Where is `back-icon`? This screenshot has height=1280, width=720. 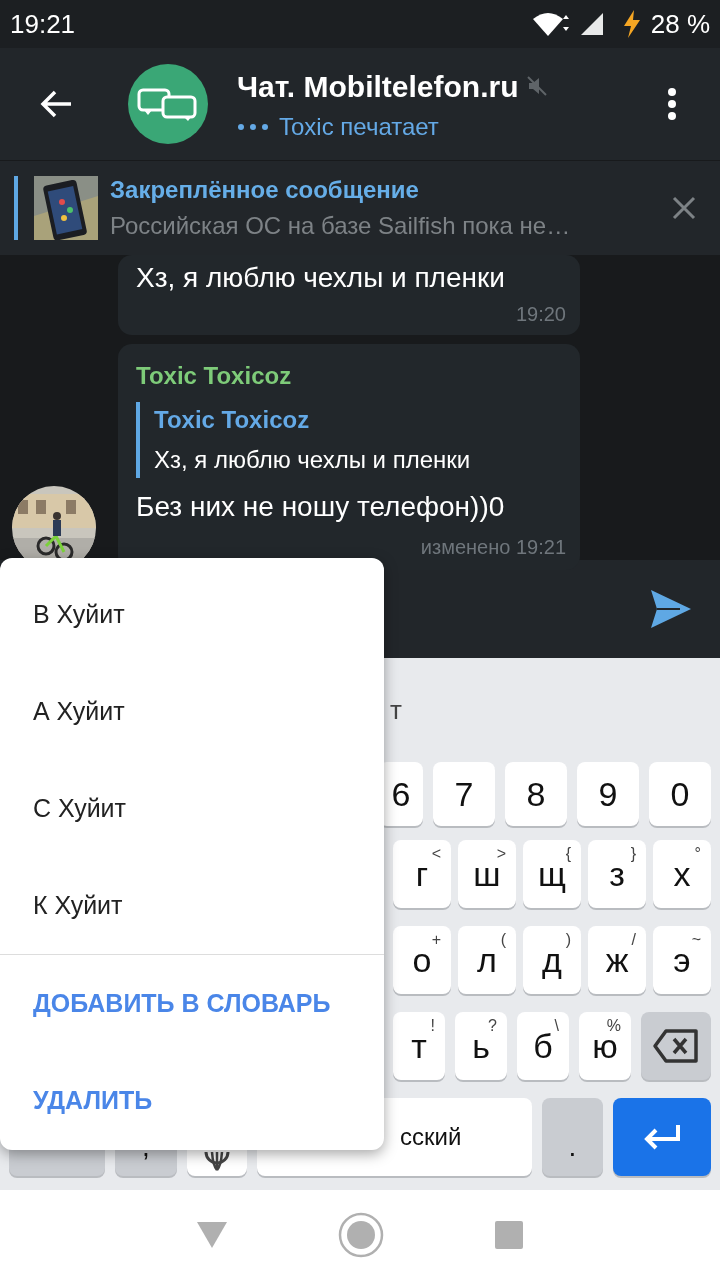
back-icon is located at coordinates (56, 104).